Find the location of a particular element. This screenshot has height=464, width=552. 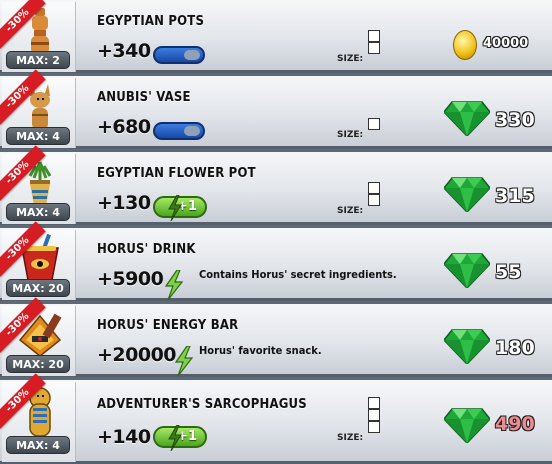

coin-icon is located at coordinates (465, 45).